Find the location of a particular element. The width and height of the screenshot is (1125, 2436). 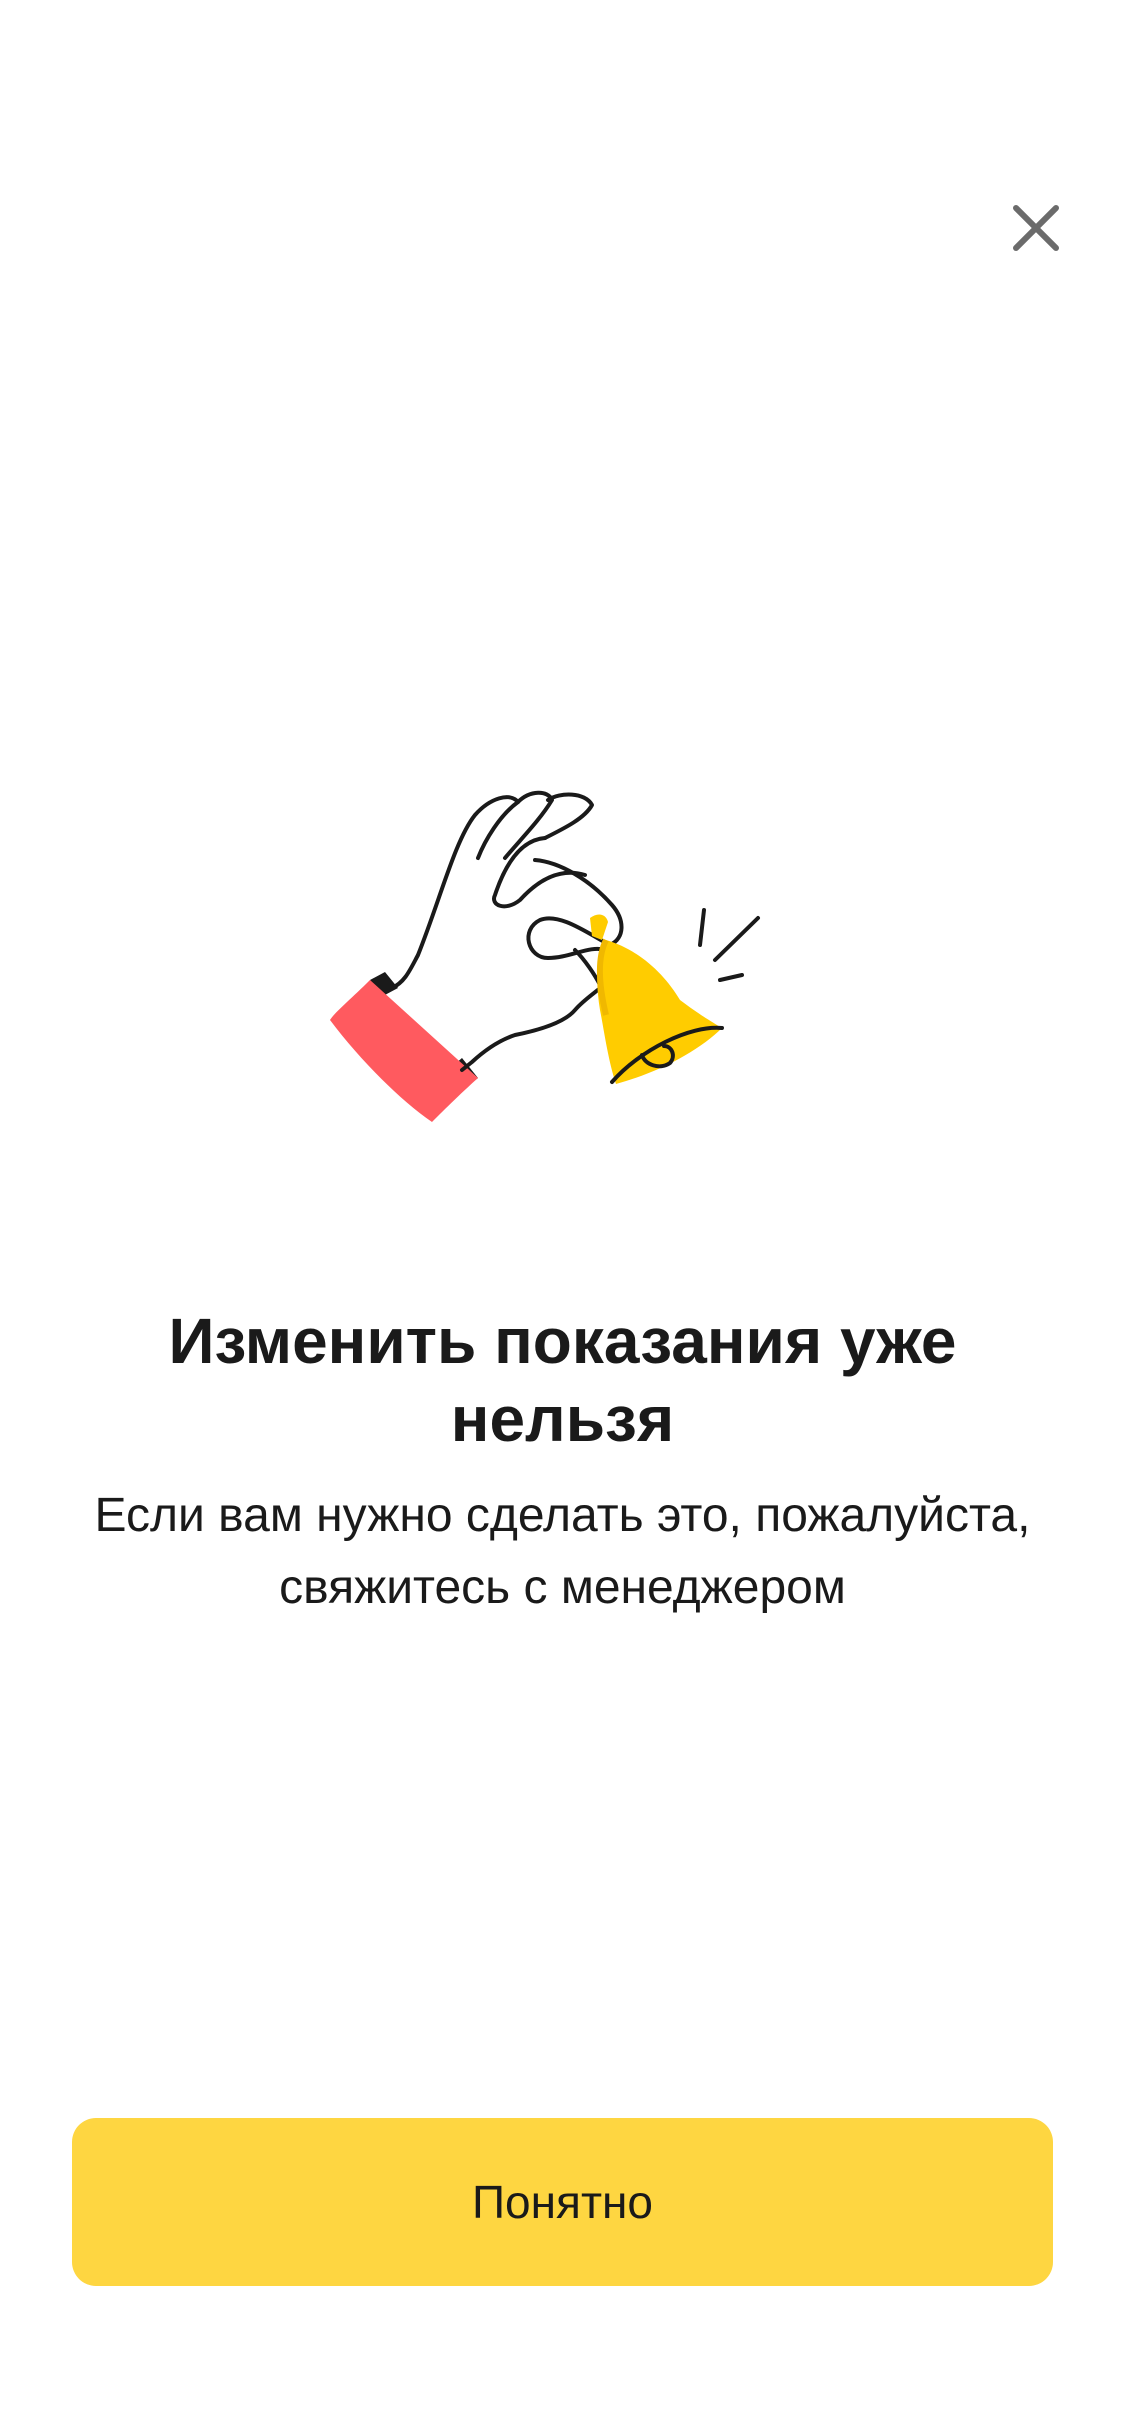

close-button is located at coordinates (1036, 228).